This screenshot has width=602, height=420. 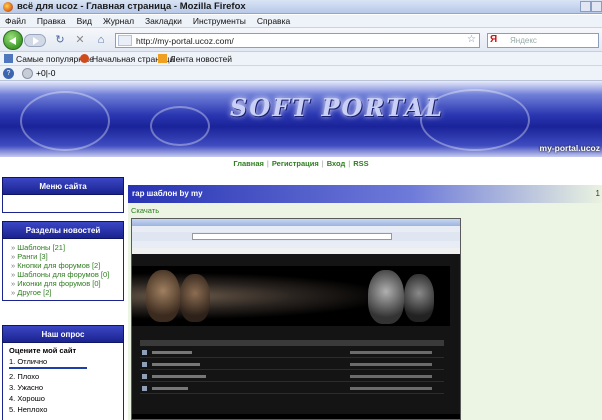 I want to click on menu-help: Справка, so click(x=273, y=21).